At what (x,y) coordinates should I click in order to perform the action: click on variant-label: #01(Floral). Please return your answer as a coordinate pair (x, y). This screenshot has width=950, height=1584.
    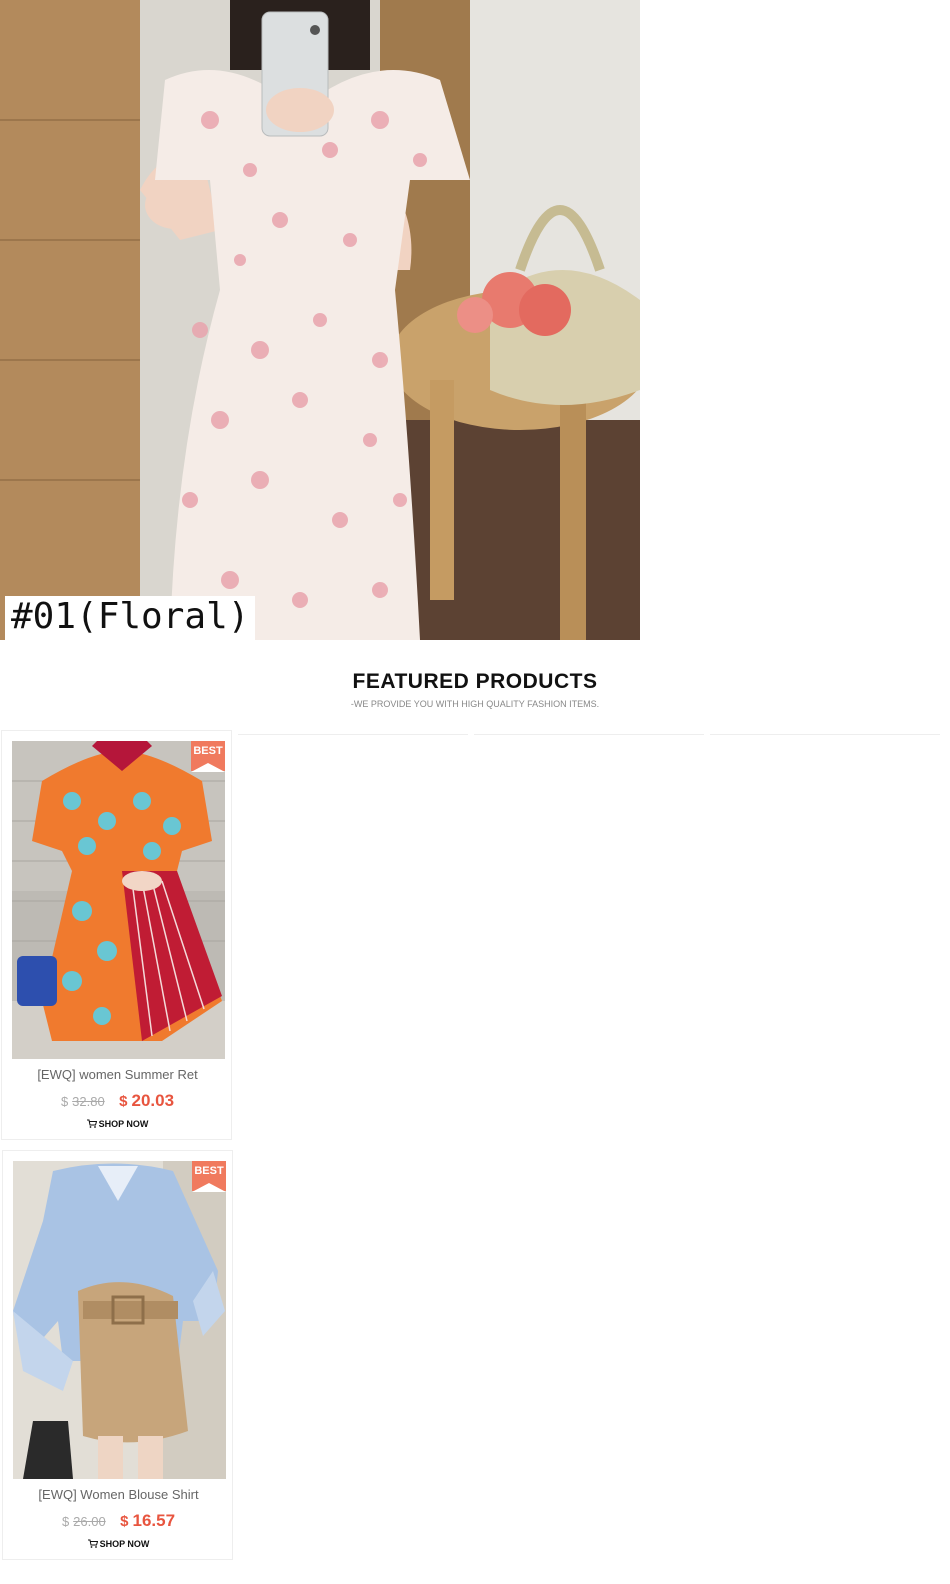
    Looking at the image, I should click on (130, 618).